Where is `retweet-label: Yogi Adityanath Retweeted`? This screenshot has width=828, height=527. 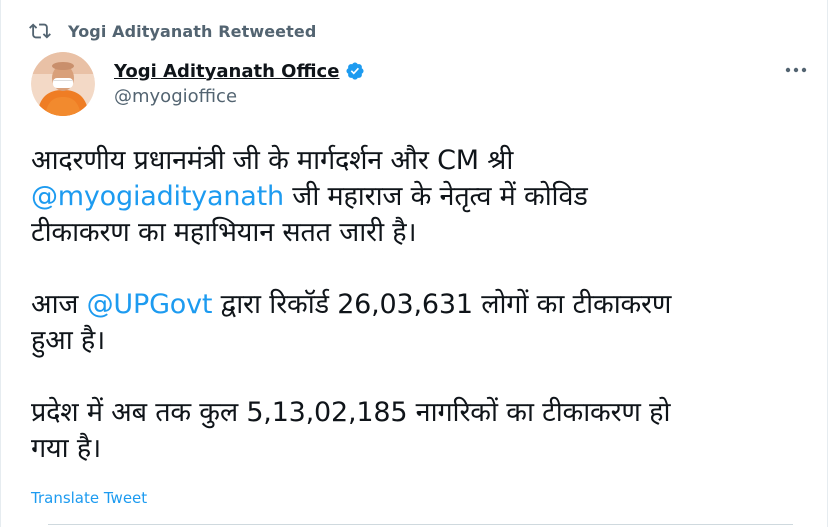
retweet-label: Yogi Adityanath Retweeted is located at coordinates (192, 31).